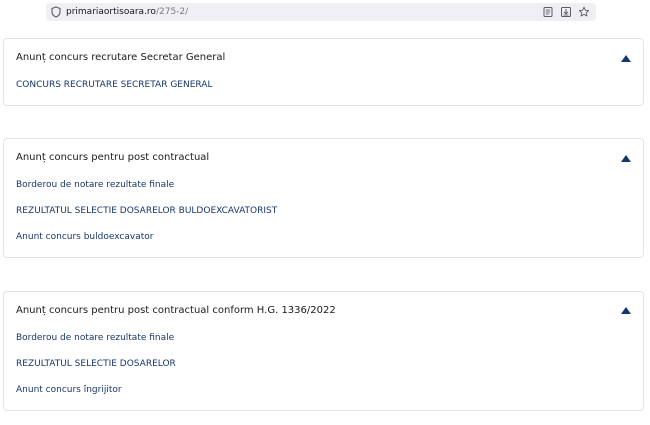 The image size is (650, 425). What do you see at coordinates (69, 390) in the screenshot?
I see `link-anunt-ingrijitor: Anunt concurs îngrijitor` at bounding box center [69, 390].